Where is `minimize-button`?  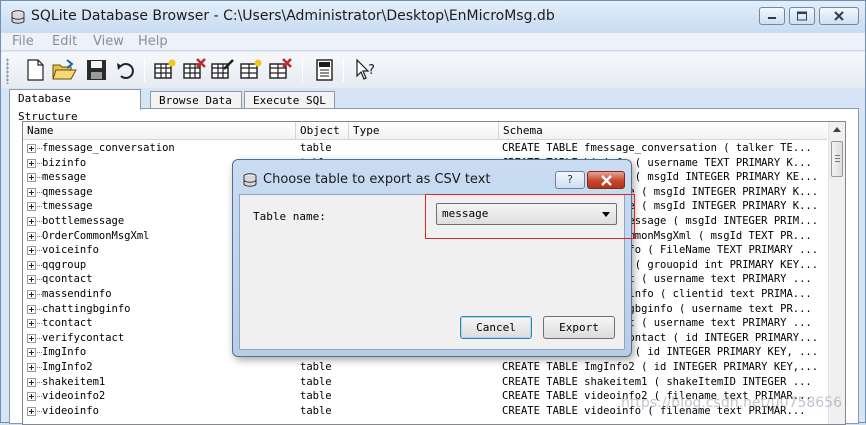 minimize-button is located at coordinates (772, 16).